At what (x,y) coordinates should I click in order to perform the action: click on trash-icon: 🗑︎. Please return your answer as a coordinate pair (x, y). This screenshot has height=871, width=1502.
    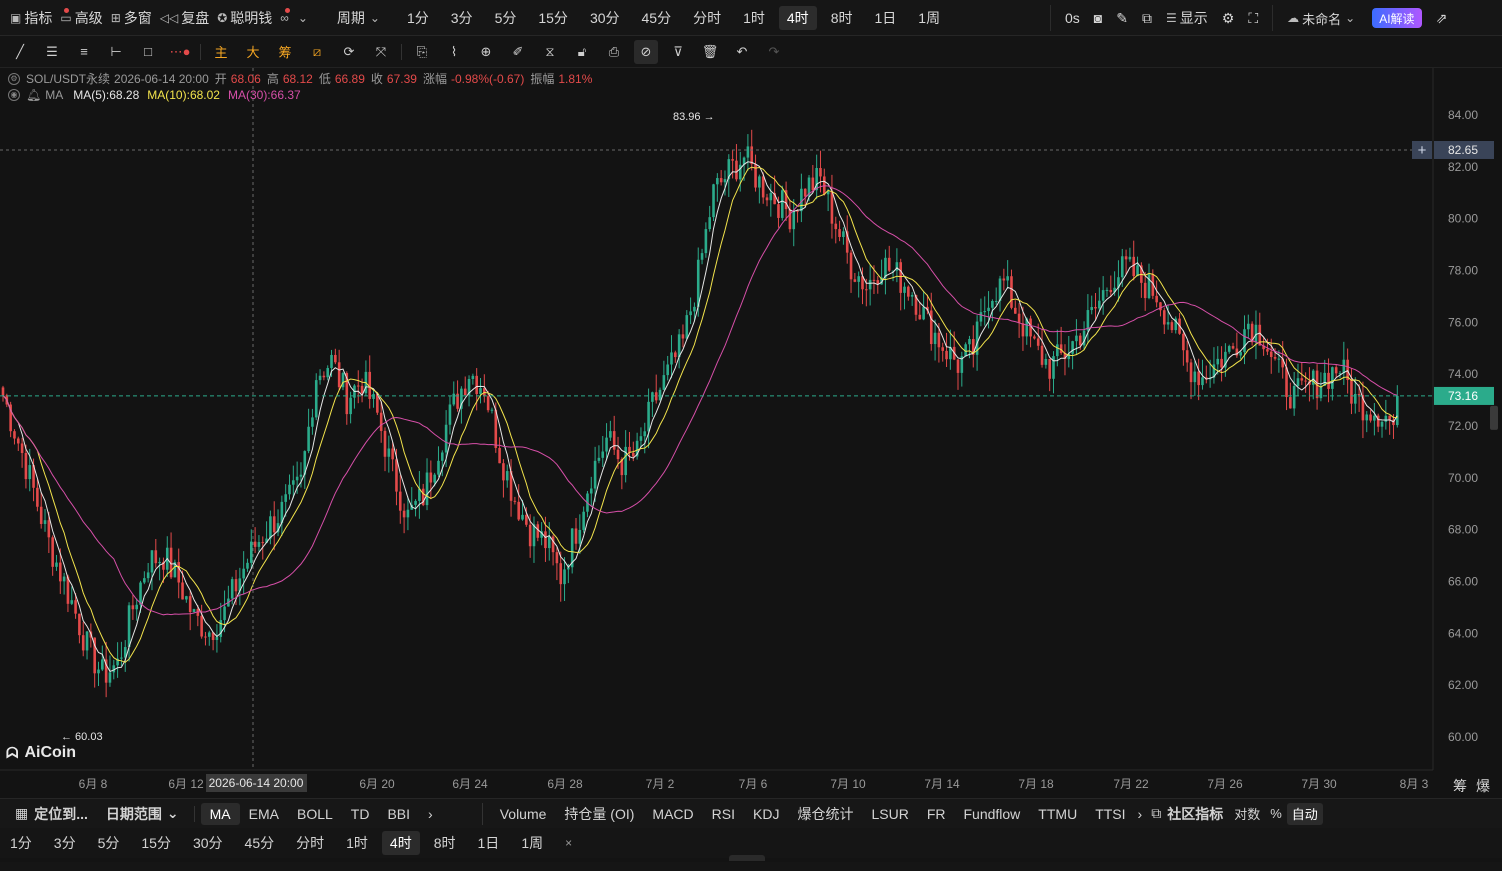
    Looking at the image, I should click on (710, 52).